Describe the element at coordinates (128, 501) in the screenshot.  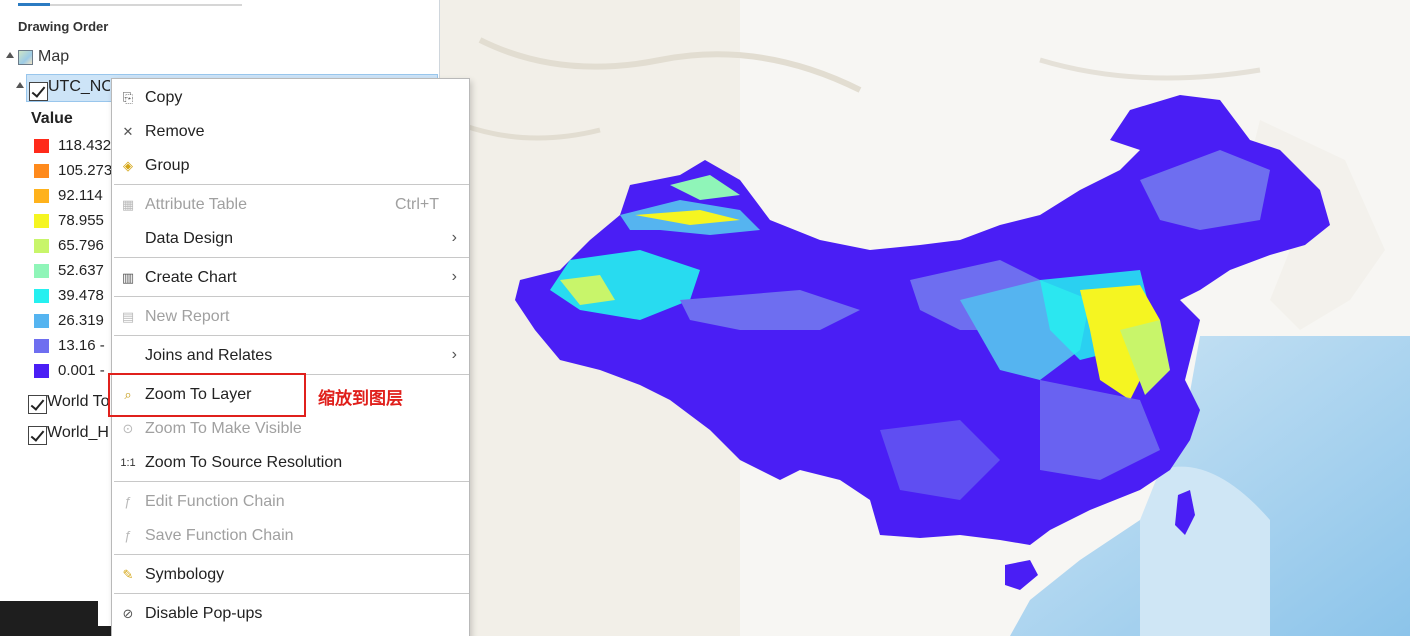
I see `edit-function-icon: ƒ` at that location.